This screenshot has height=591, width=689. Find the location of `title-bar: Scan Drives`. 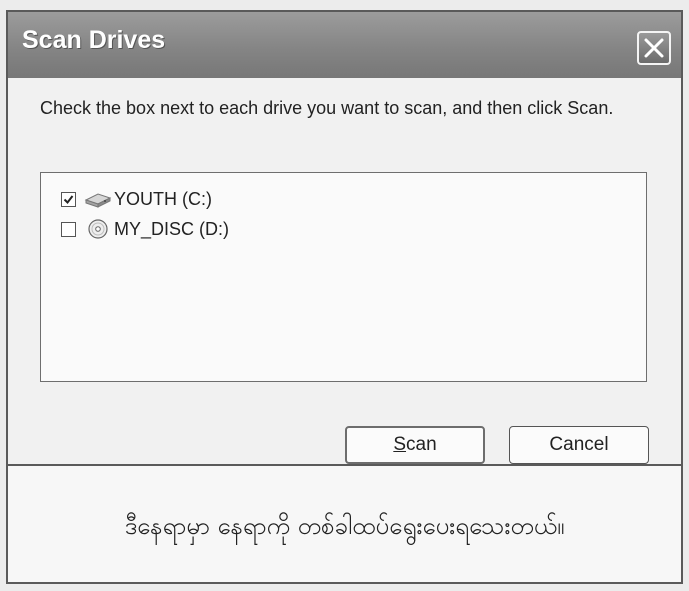

title-bar: Scan Drives is located at coordinates (344, 45).